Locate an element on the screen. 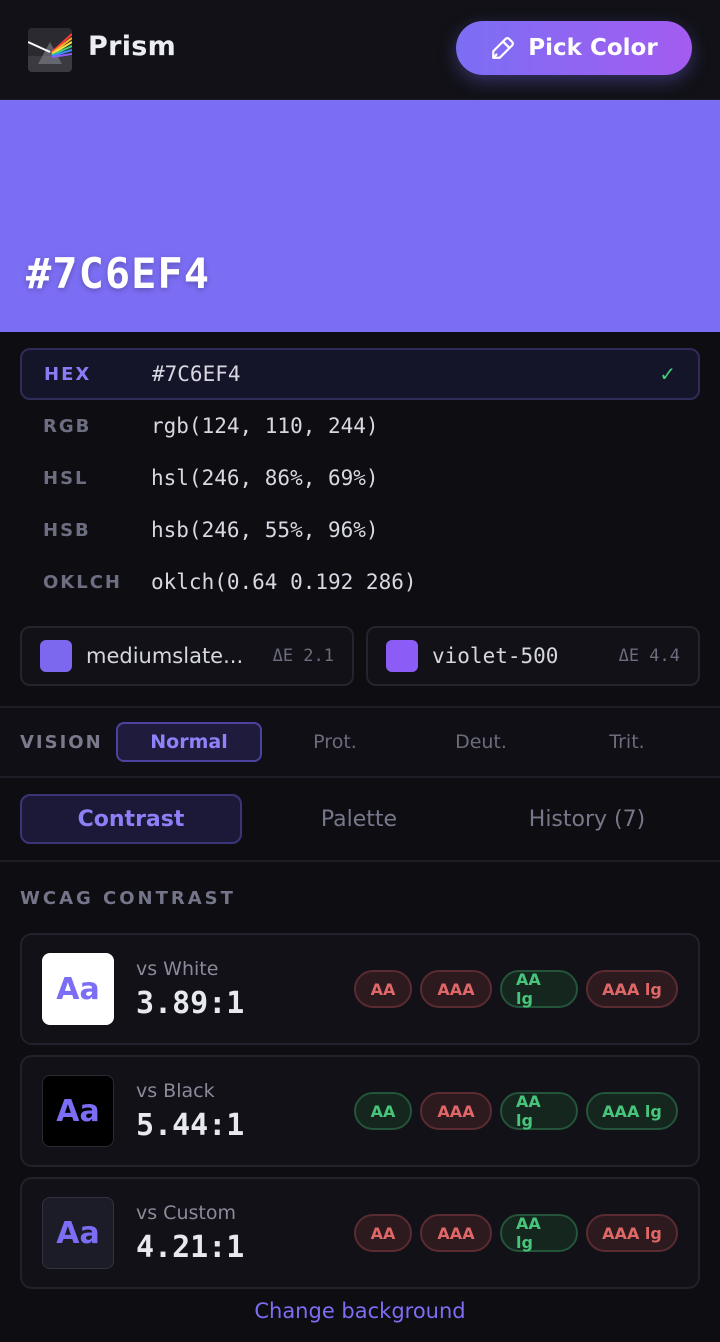 Image resolution: width=720 pixels, height=1342 pixels. swatch-hex-label: #7C6EF4 is located at coordinates (118, 273).